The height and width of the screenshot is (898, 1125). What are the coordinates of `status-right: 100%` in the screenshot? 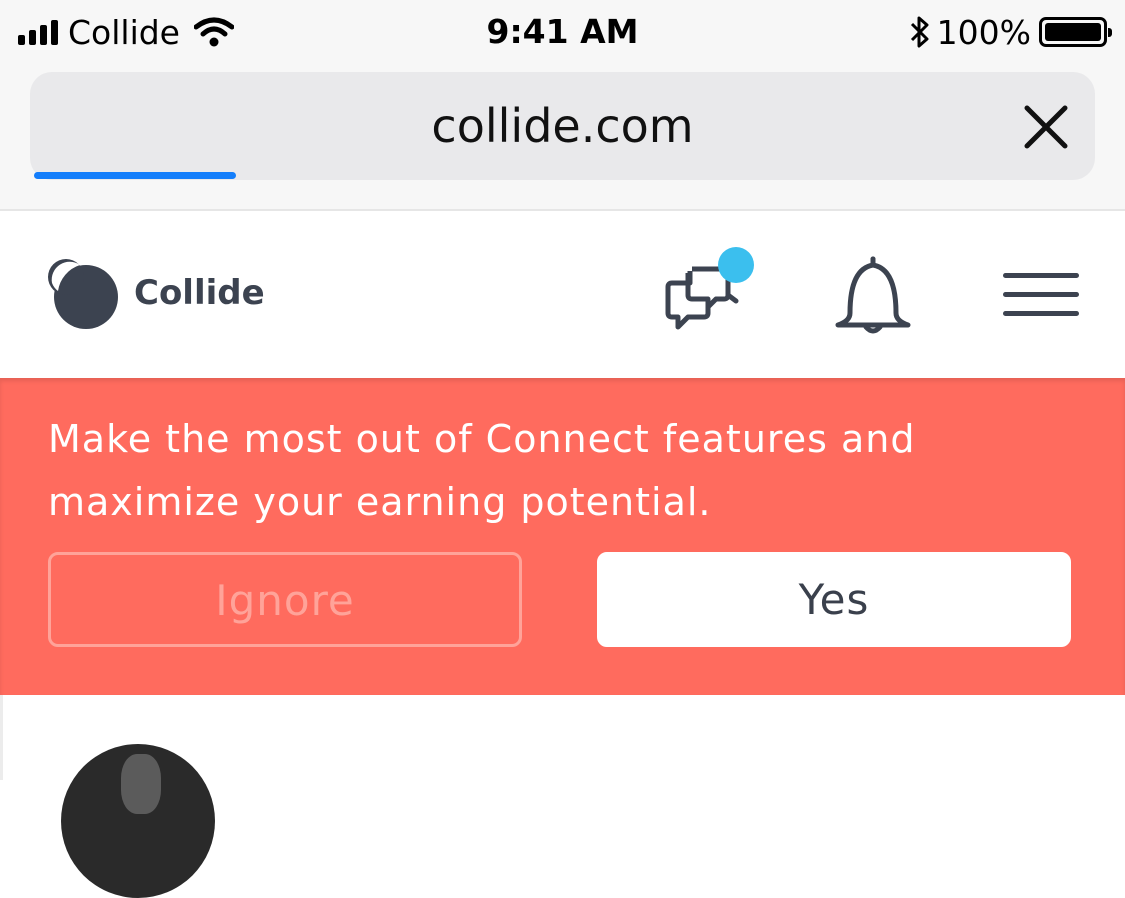 It's located at (1010, 32).